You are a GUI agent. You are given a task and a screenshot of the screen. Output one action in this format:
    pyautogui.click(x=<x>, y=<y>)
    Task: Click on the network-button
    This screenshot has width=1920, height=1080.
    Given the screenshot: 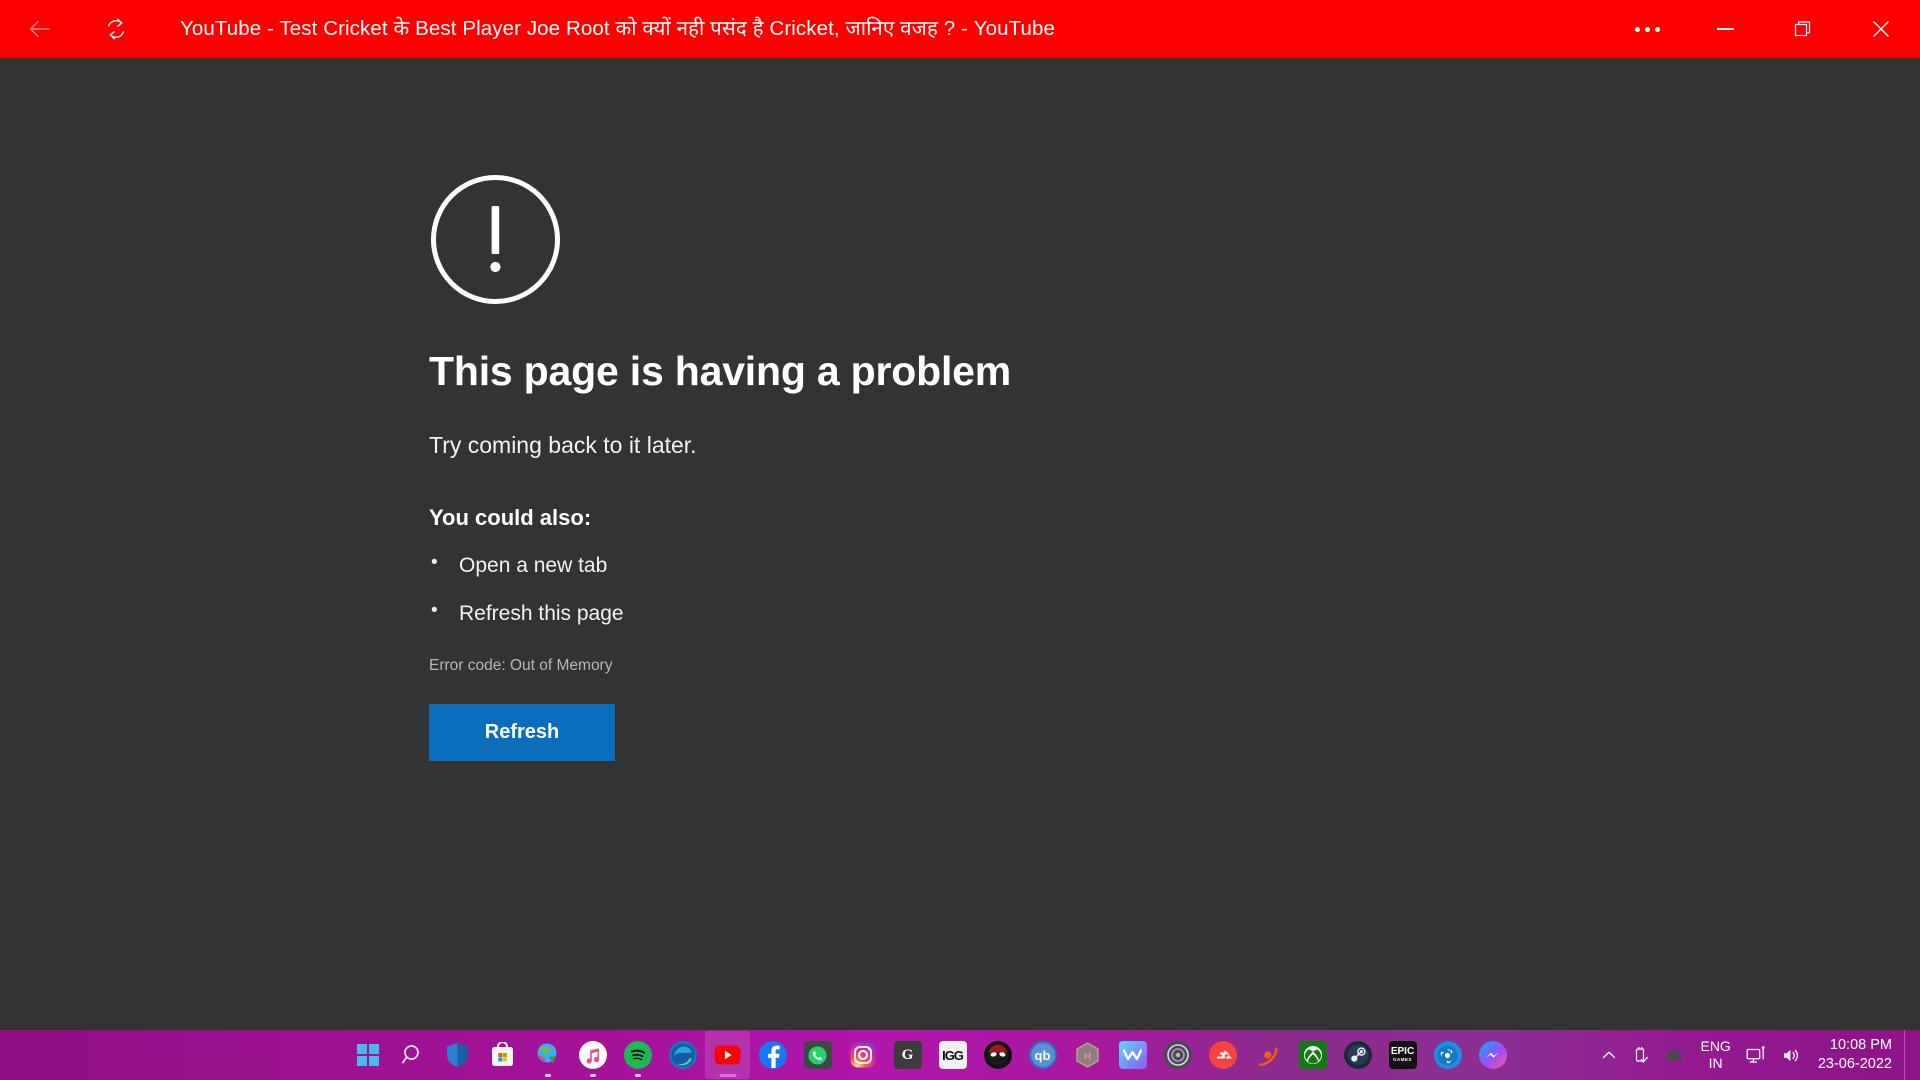 What is the action you would take?
    pyautogui.click(x=1756, y=1055)
    